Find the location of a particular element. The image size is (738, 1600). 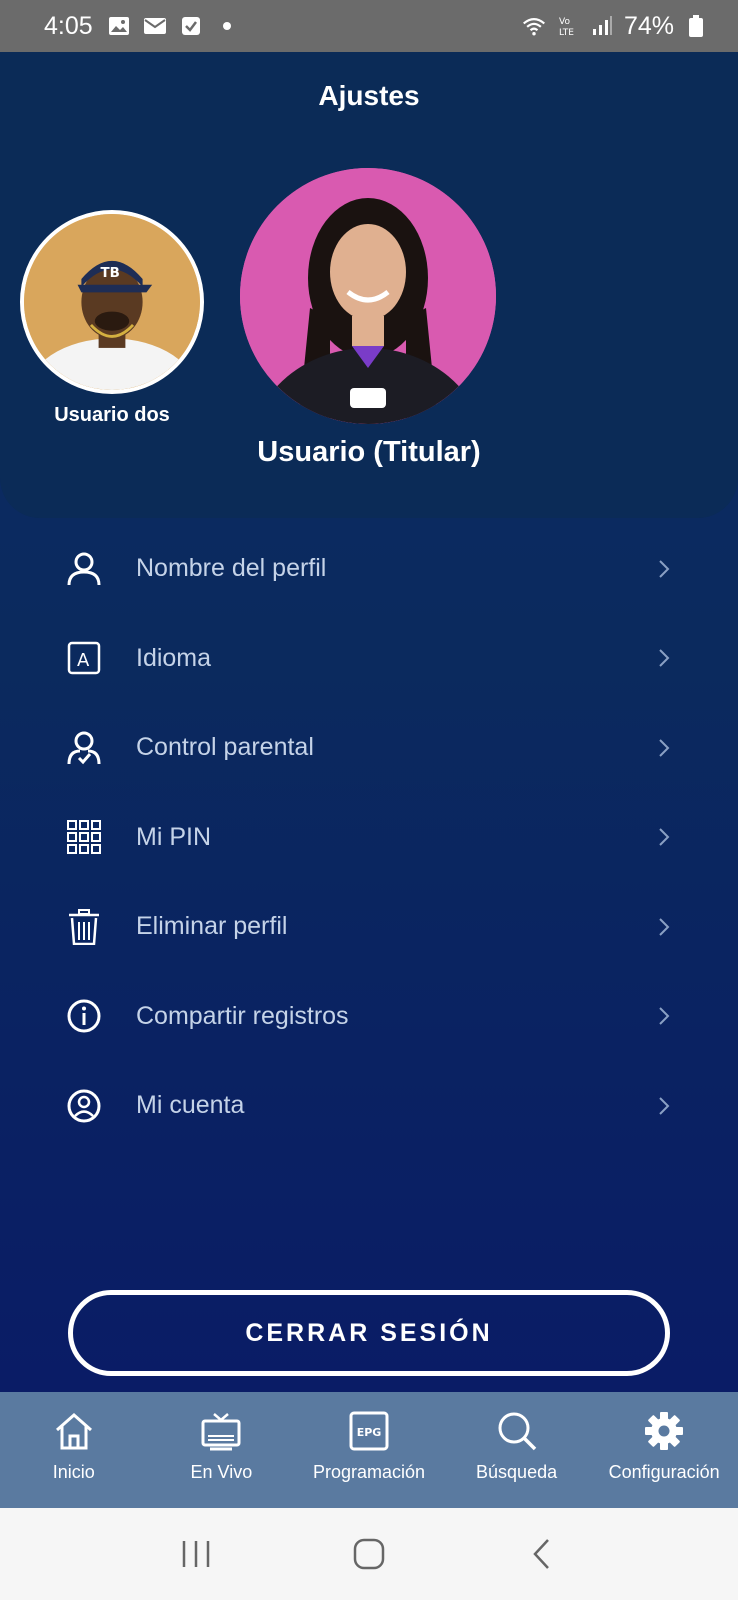

menu-item-profile-name: Nombre del perfil is located at coordinates (369, 569).